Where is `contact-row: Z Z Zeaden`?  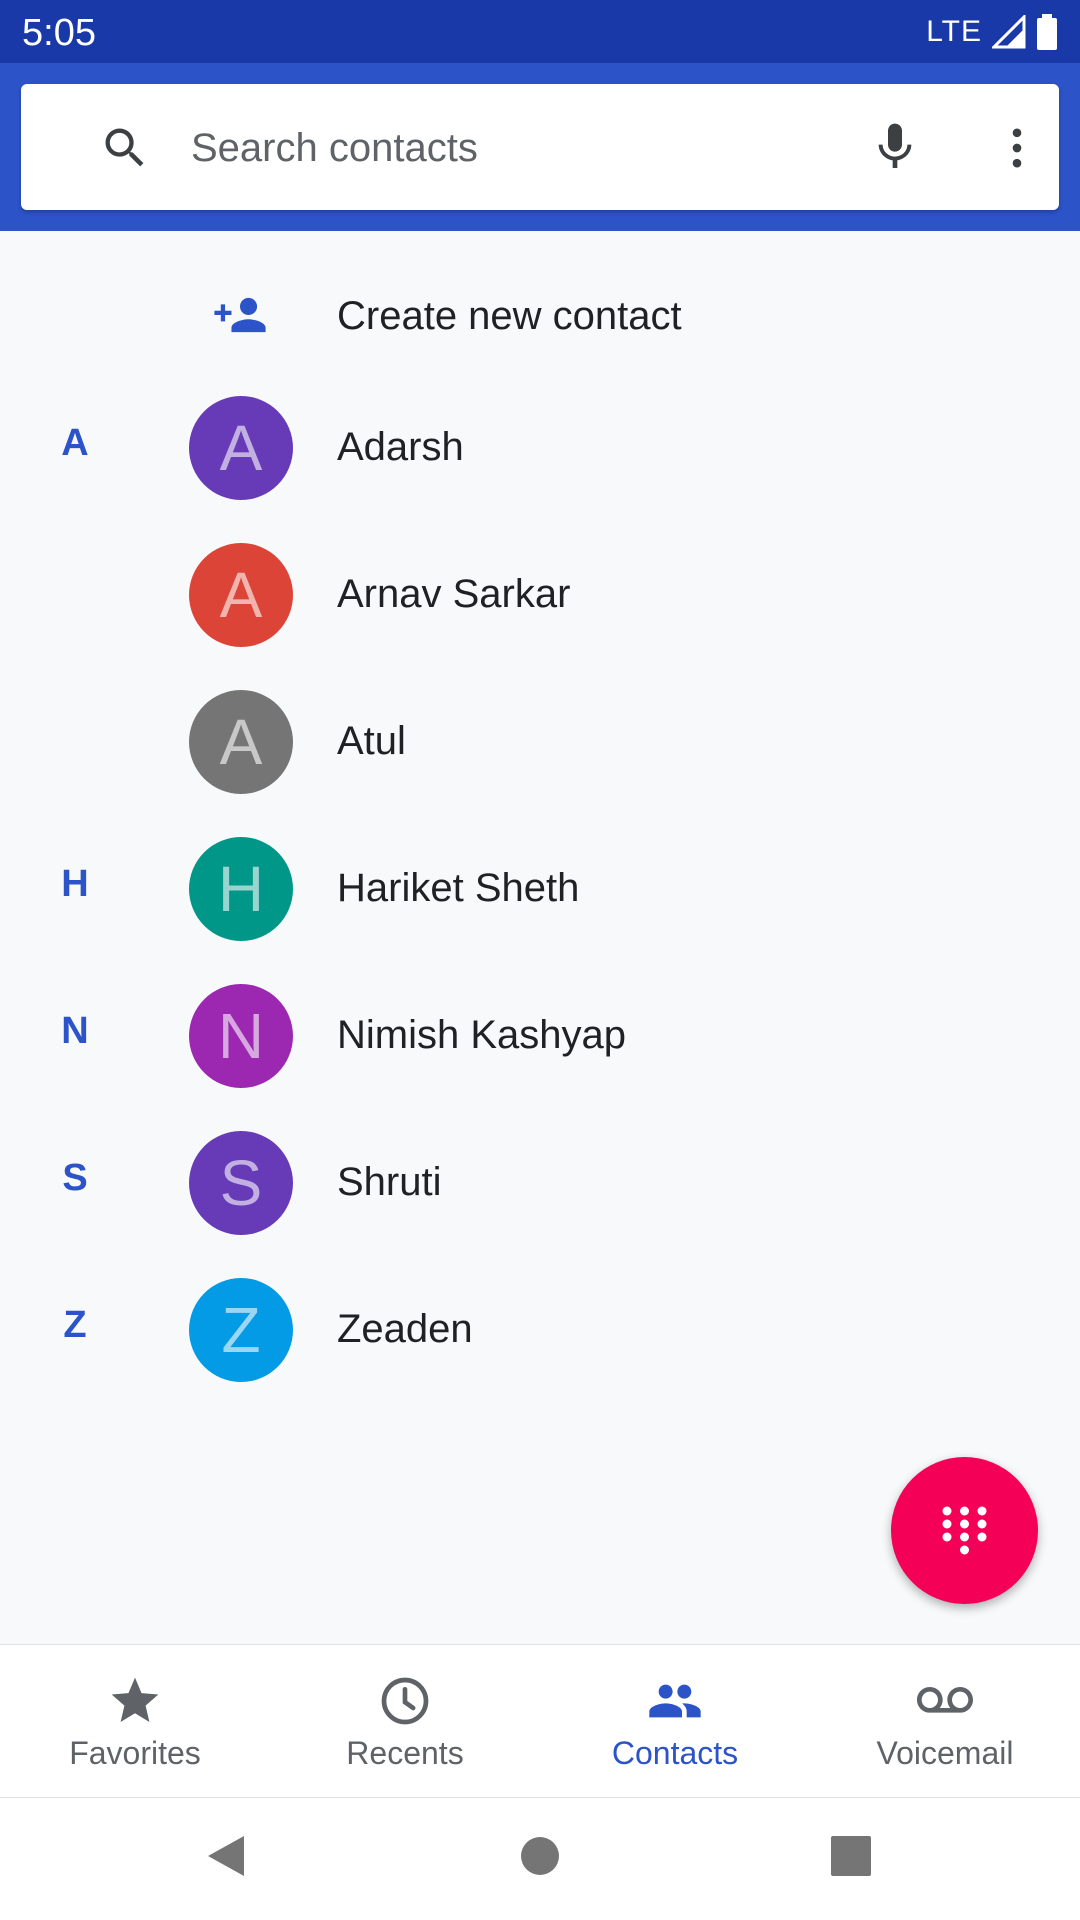 contact-row: Z Z Zeaden is located at coordinates (540, 1329).